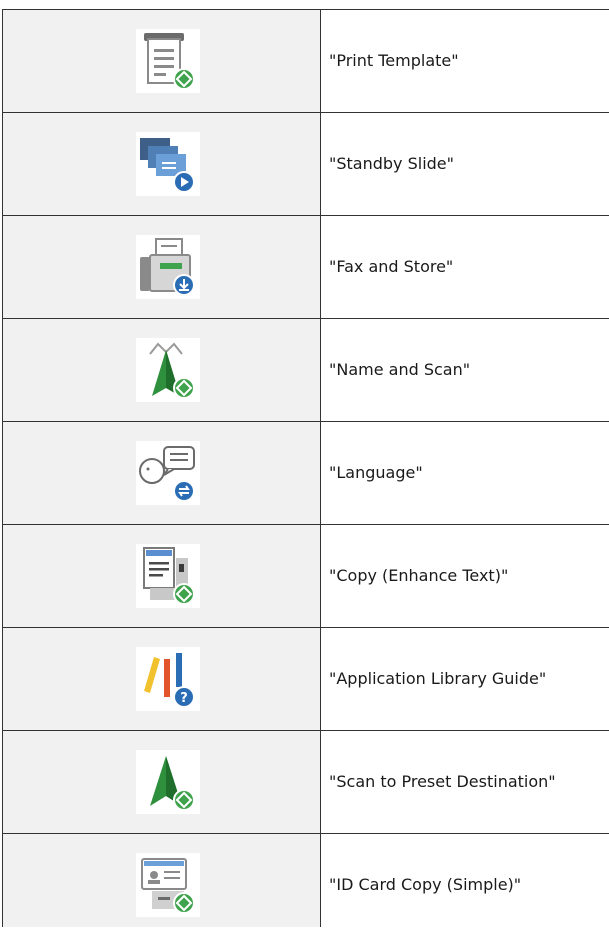 This screenshot has height=937, width=609. Describe the element at coordinates (376, 472) in the screenshot. I see `app-name: "Language"` at that location.